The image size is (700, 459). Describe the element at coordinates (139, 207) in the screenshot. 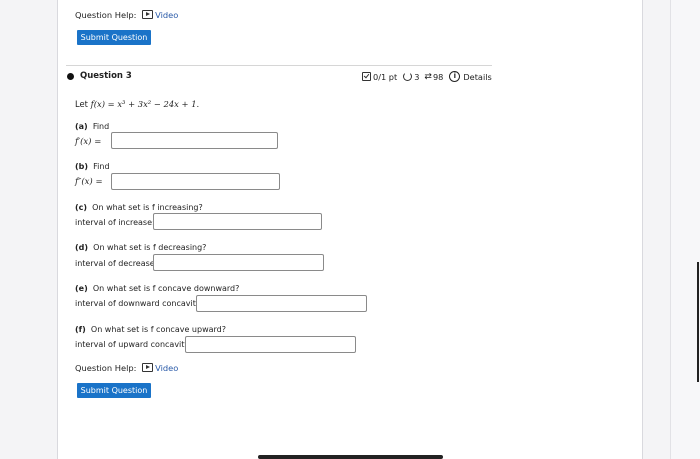

I see `part-c-question: (c) On what set is f increasing?` at that location.